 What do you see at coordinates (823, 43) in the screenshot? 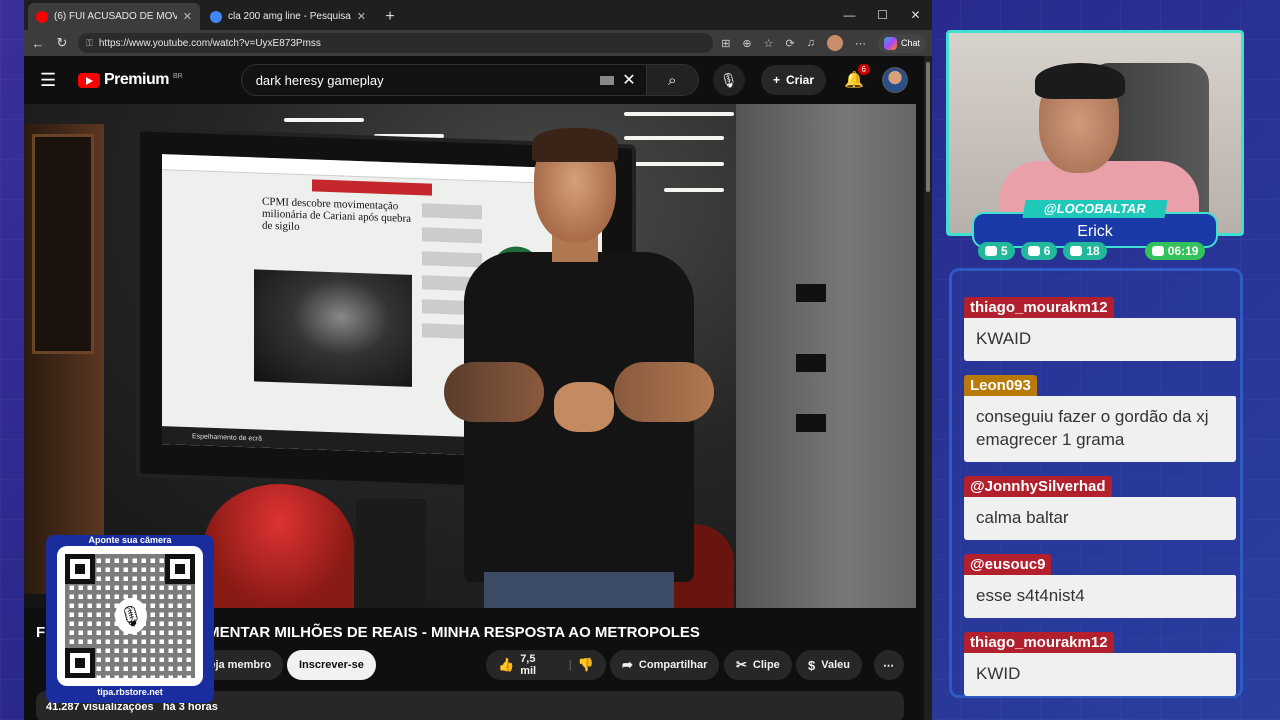
I see `toolbar-icons: ⊞ ⊕ ☆ ⟳ ♫ ⋯ Chat` at bounding box center [823, 43].